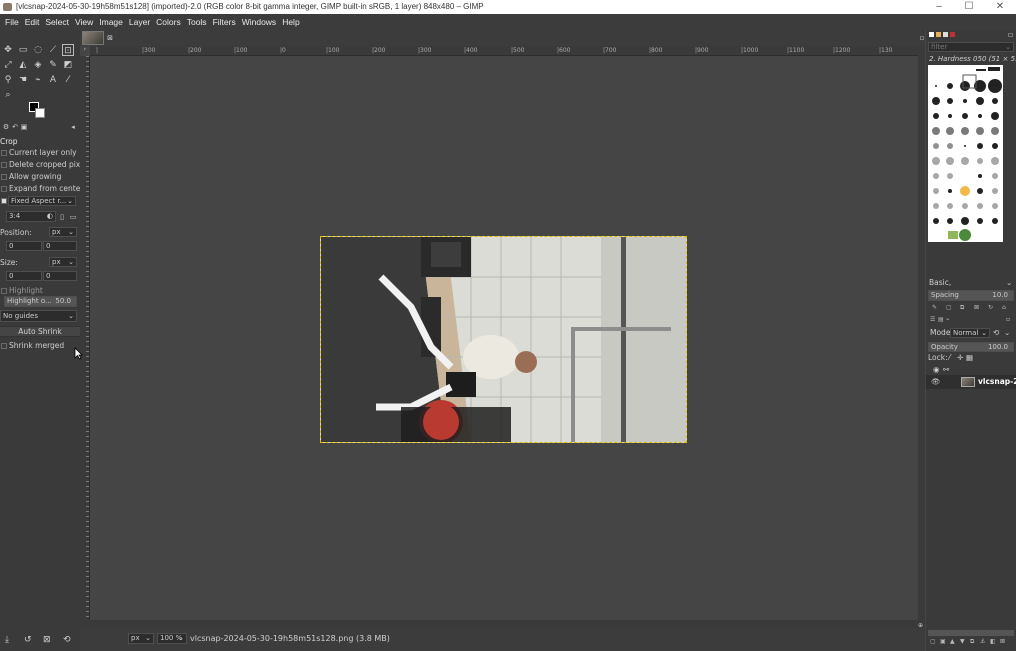 The width and height of the screenshot is (1016, 651). Describe the element at coordinates (38, 65) in the screenshot. I see `bucket-fill-icon: ◈` at that location.